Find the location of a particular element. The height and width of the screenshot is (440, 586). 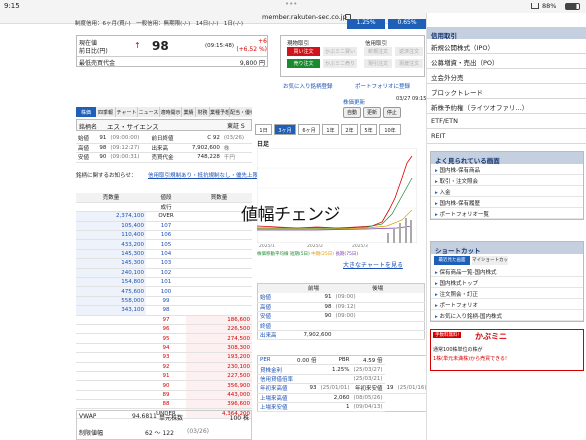

table-row: 89 443,000 is located at coordinates (164, 395).